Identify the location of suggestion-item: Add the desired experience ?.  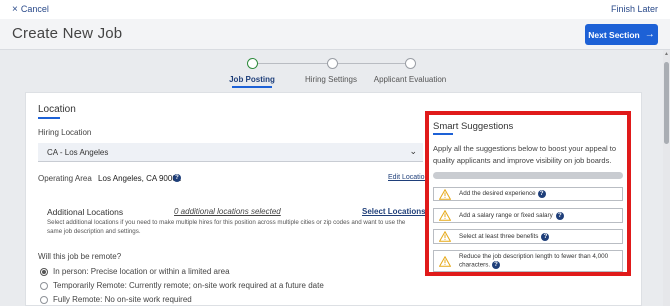
(528, 194).